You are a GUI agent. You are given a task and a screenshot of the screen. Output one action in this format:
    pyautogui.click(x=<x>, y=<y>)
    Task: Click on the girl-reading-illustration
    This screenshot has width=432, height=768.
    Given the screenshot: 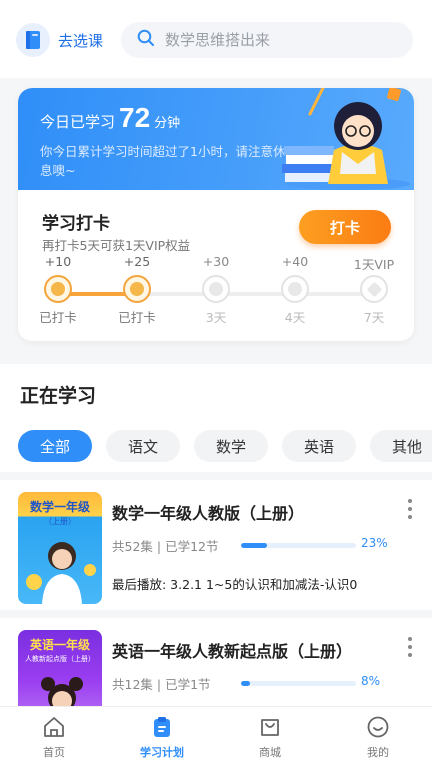 What is the action you would take?
    pyautogui.click(x=346, y=139)
    